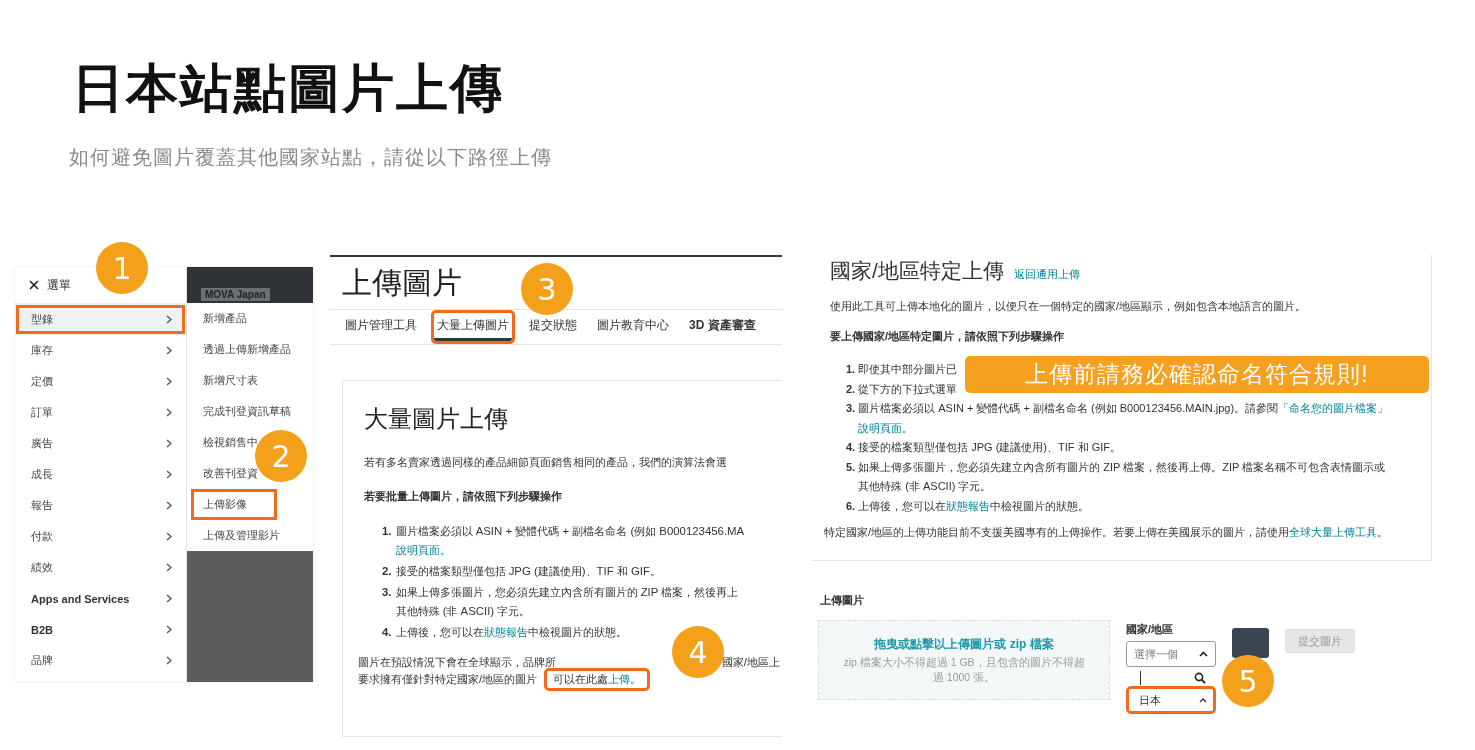 The image size is (1475, 750). Describe the element at coordinates (100, 598) in the screenshot. I see `menu-item: Apps and Services` at that location.